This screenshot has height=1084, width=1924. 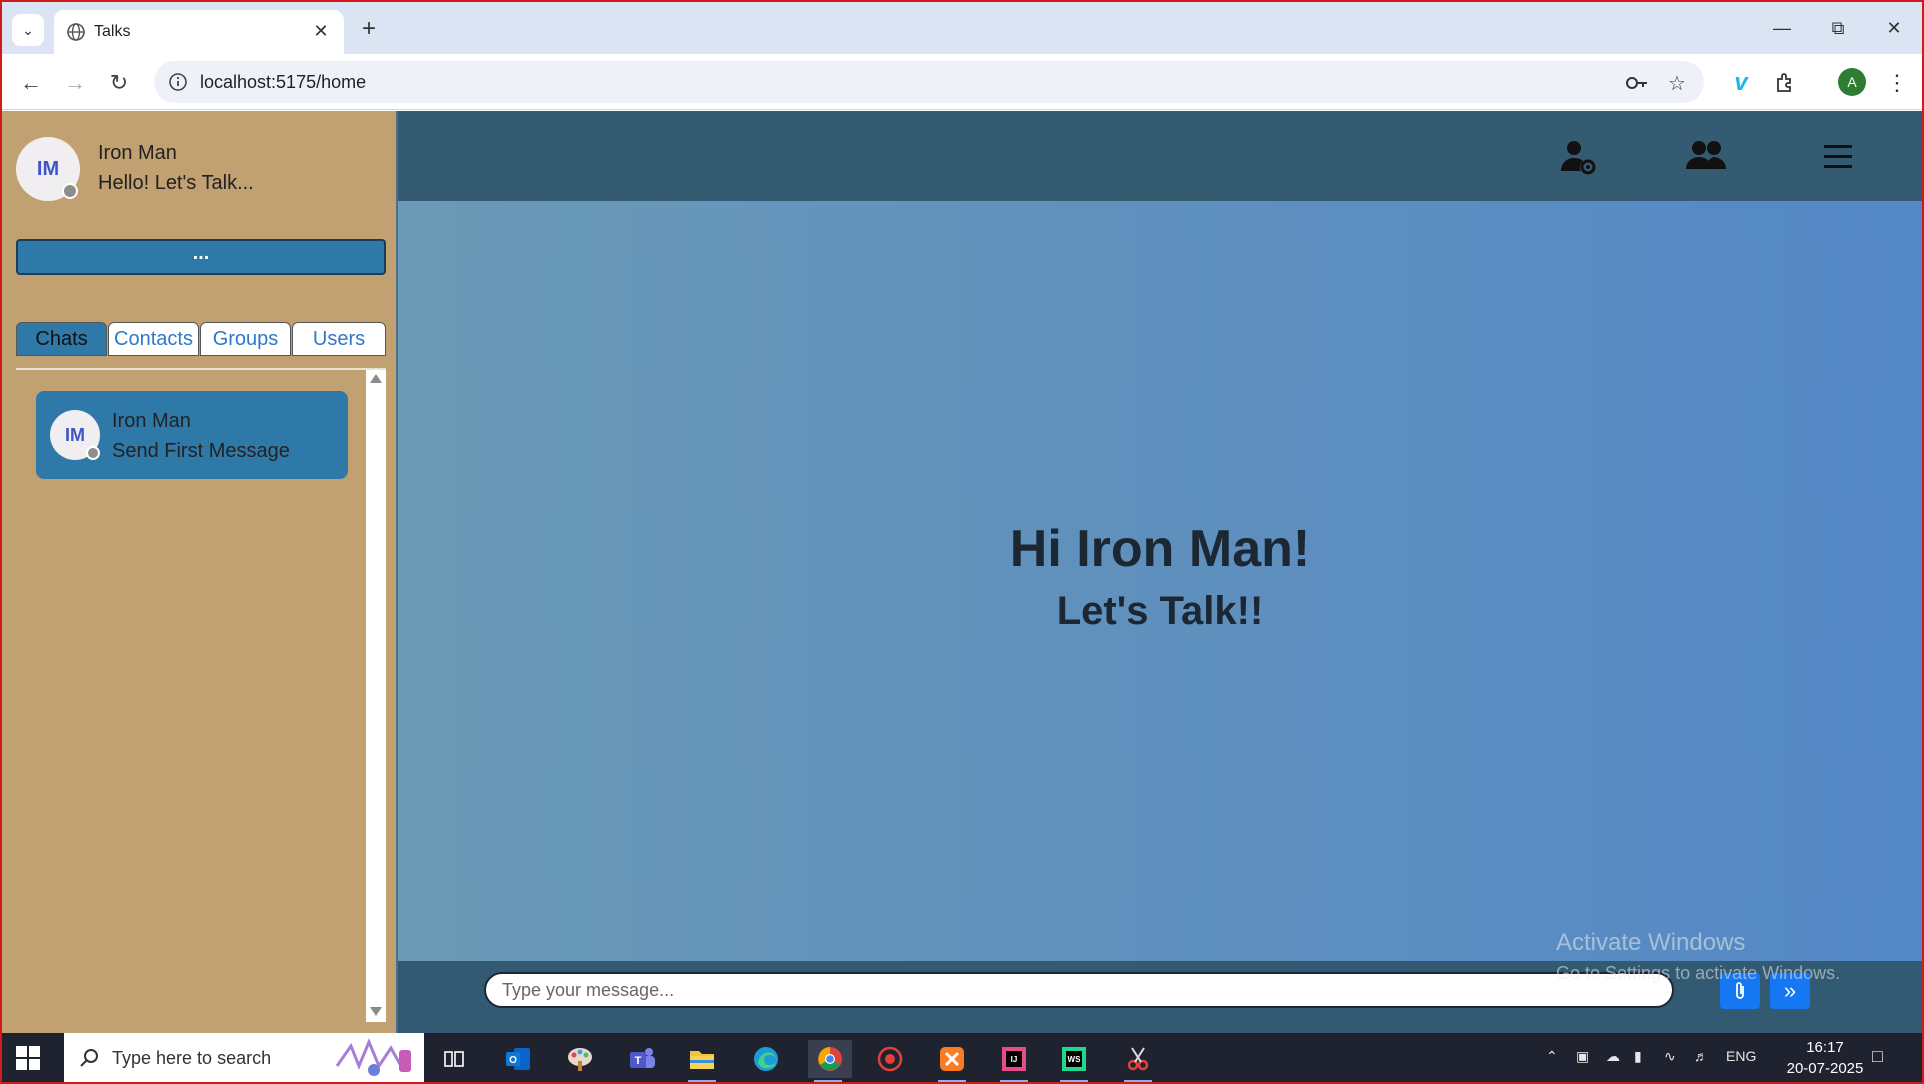 I want to click on onedrive-icon: ☁, so click(x=1613, y=1056).